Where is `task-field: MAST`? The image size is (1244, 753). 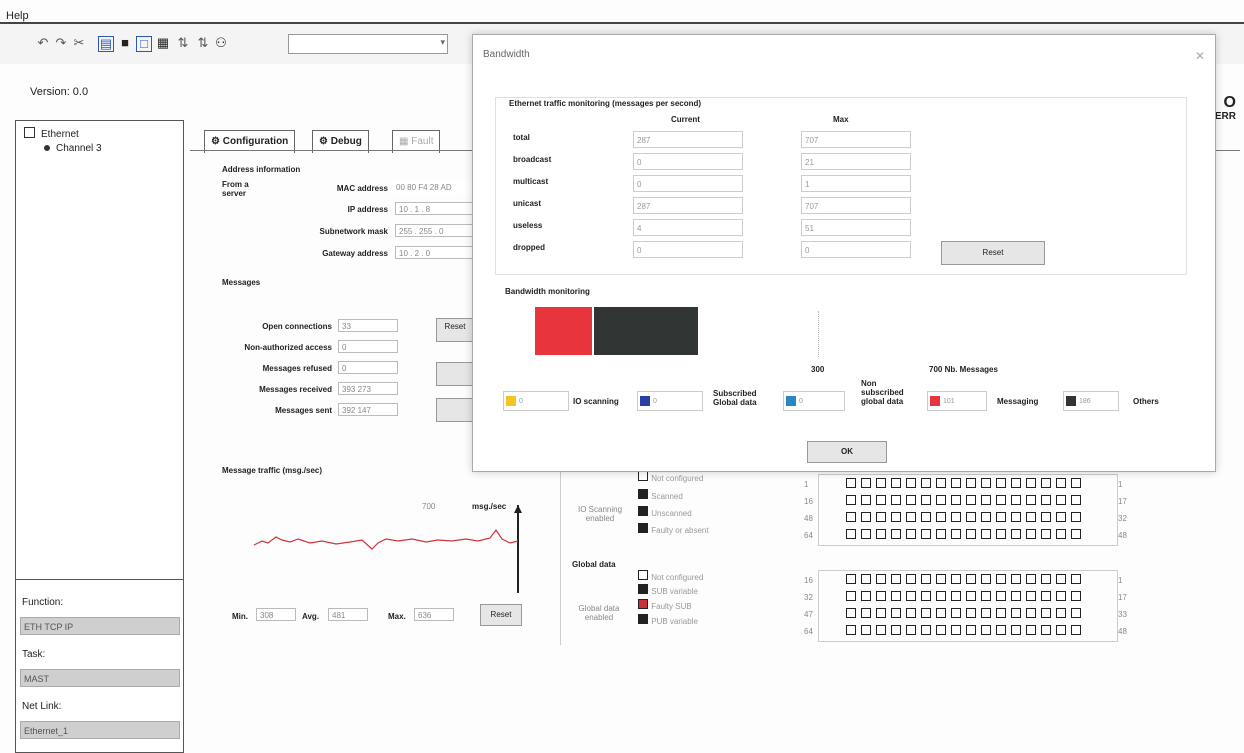
task-field: MAST is located at coordinates (100, 678).